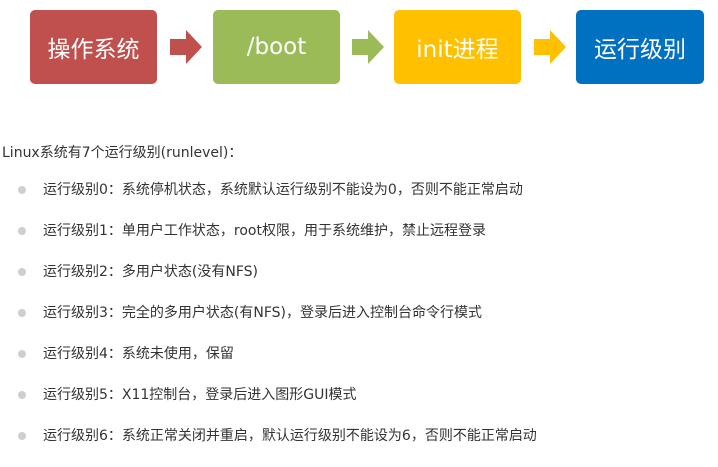 The width and height of the screenshot is (718, 467). I want to click on runlevel-2-text: 运行级别2：多用户状态(没有NFS), so click(150, 272).